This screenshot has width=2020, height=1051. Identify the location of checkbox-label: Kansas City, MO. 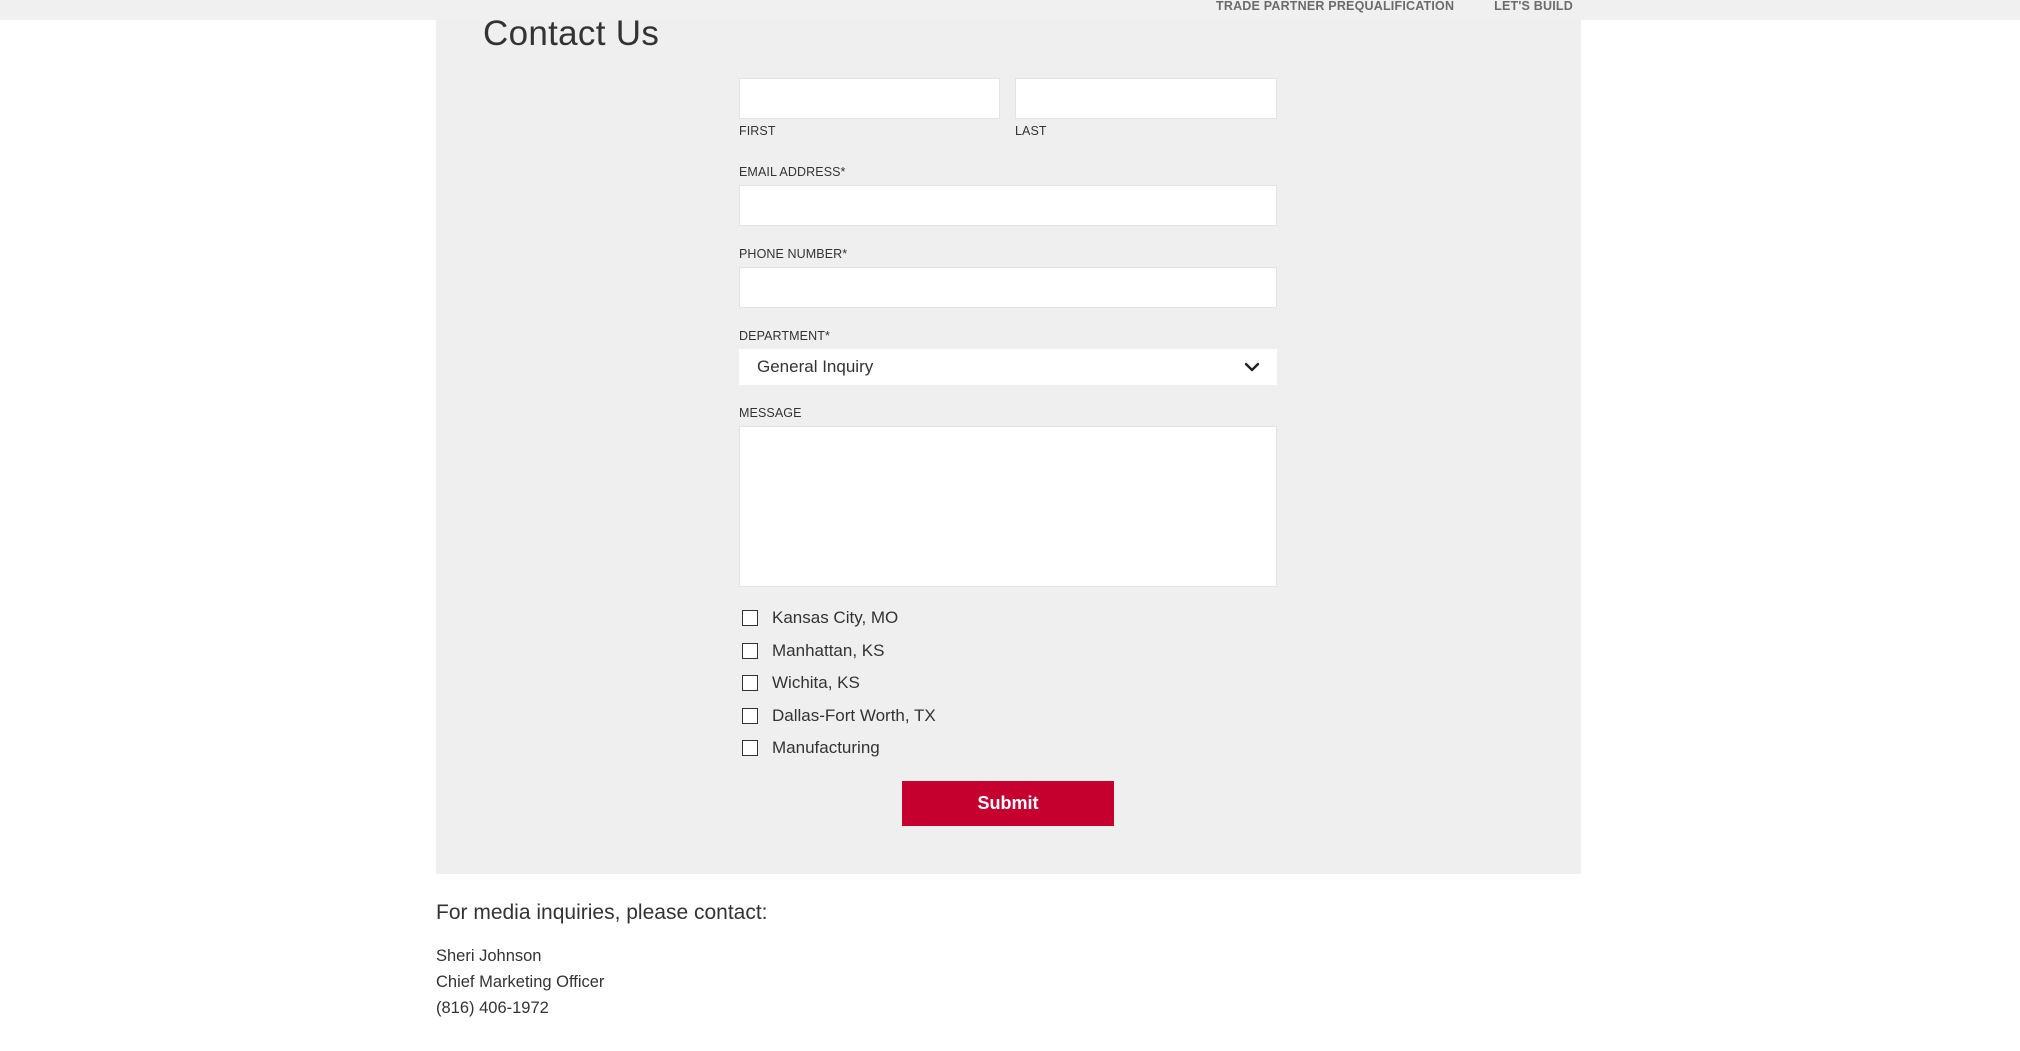
(835, 617).